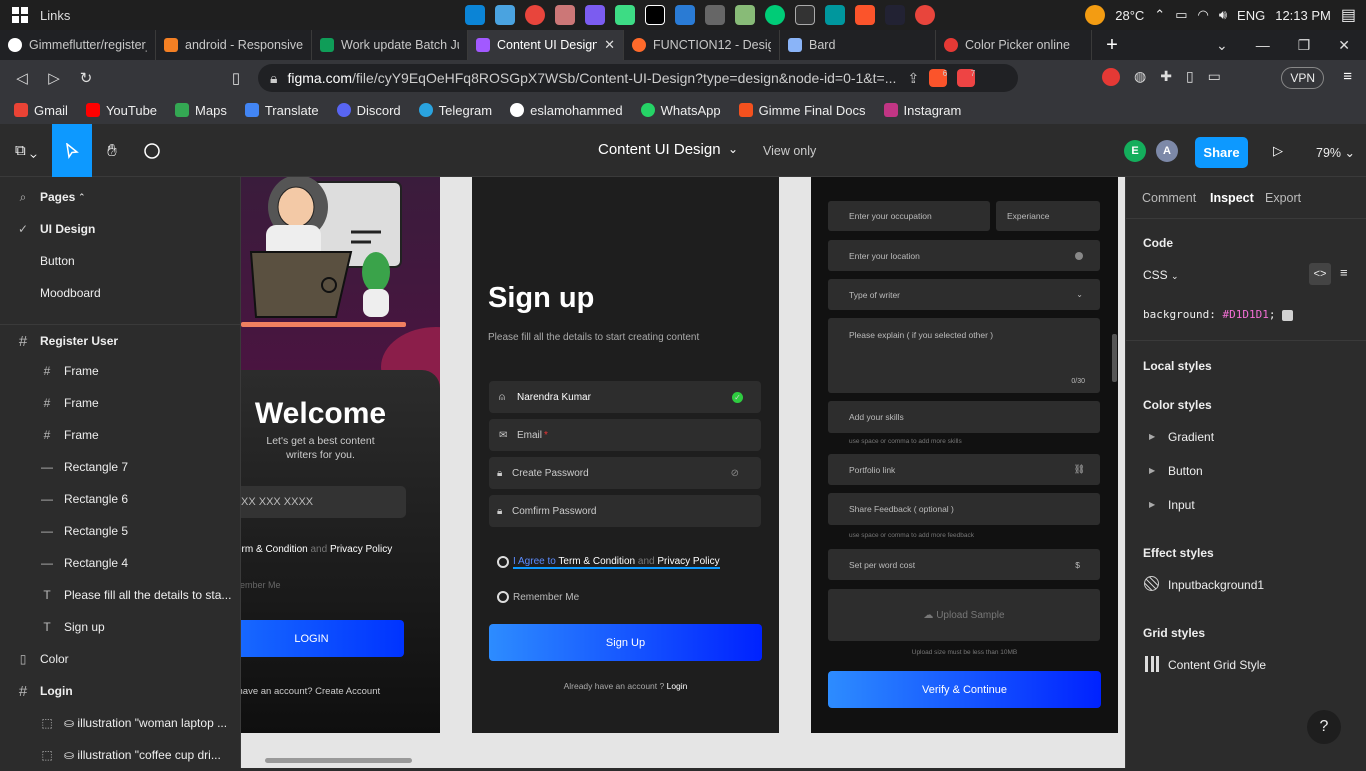 The height and width of the screenshot is (771, 1366). Describe the element at coordinates (625, 397) in the screenshot. I see `name-input: ⍝ Narendra Kumar ✓` at that location.